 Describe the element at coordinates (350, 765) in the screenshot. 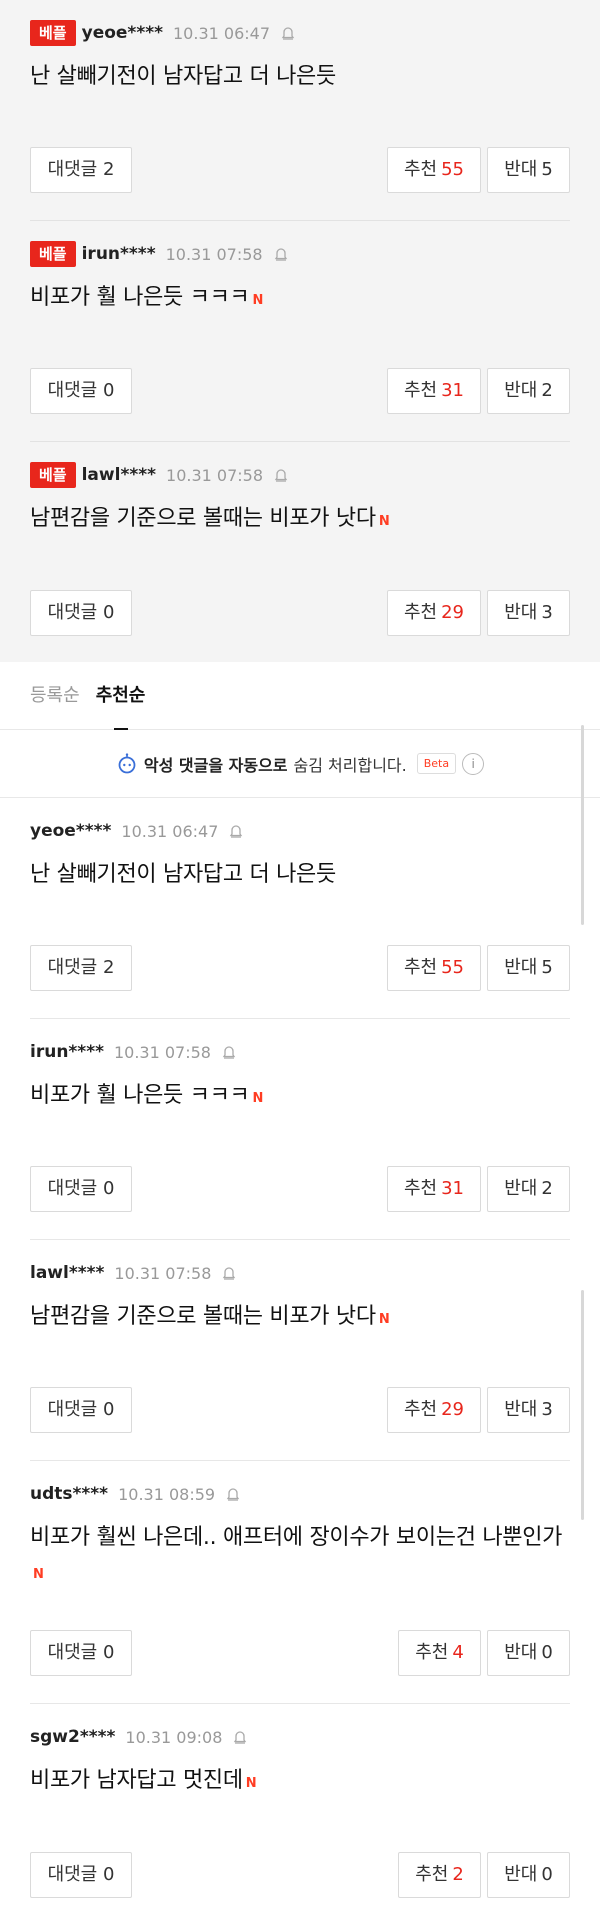

I see `notice-text: 숨김 처리합니다.` at that location.